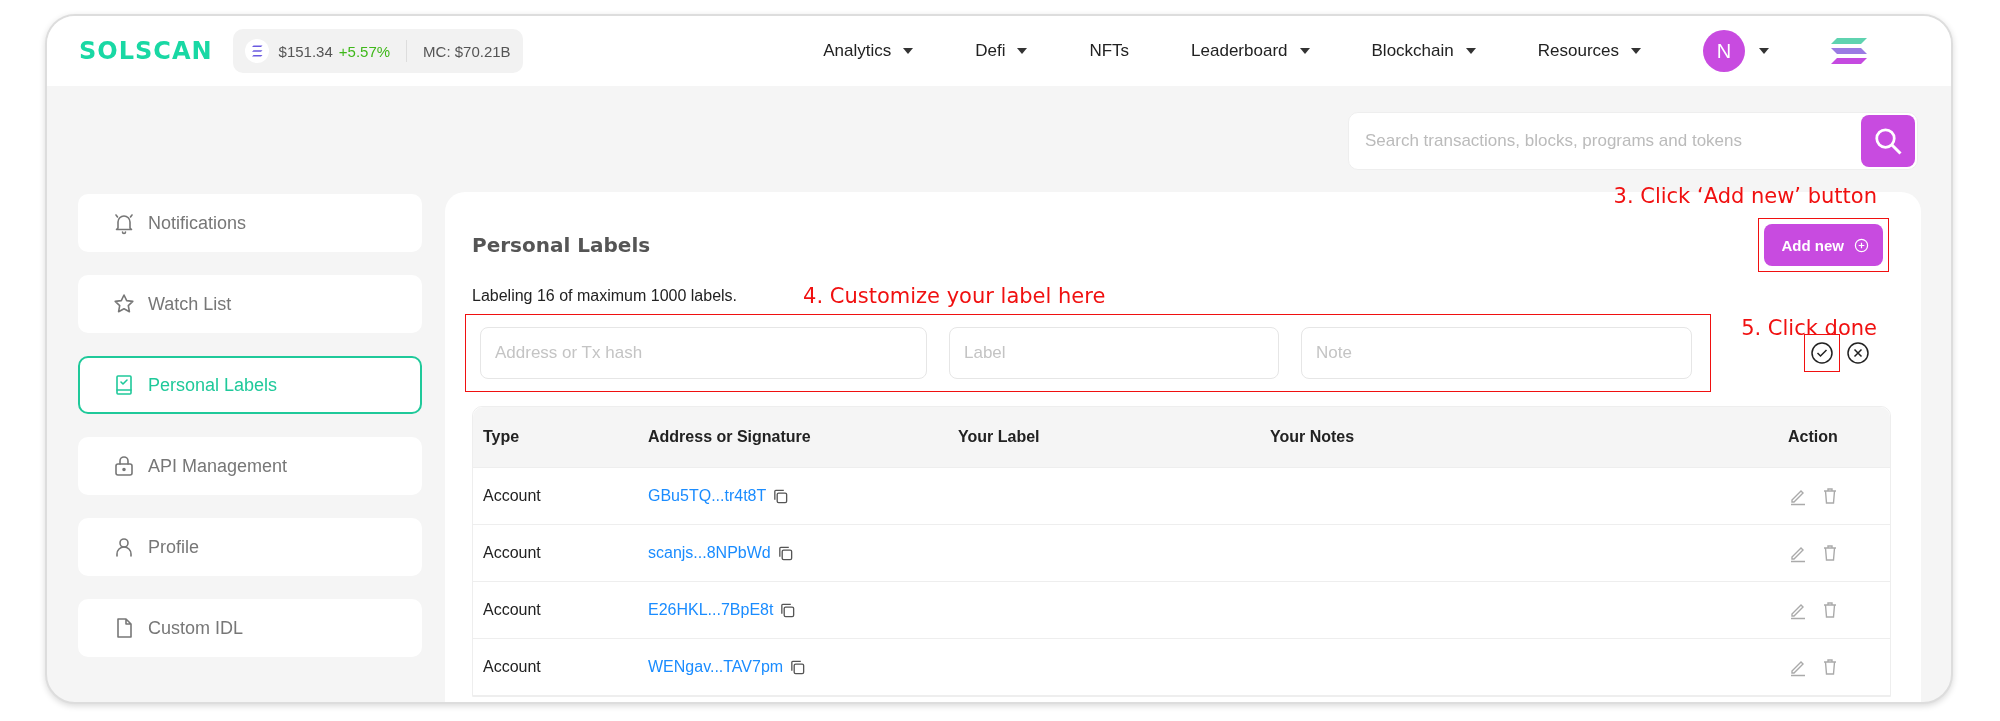  I want to click on nav-menu-item: Leaderboard, so click(1250, 51).